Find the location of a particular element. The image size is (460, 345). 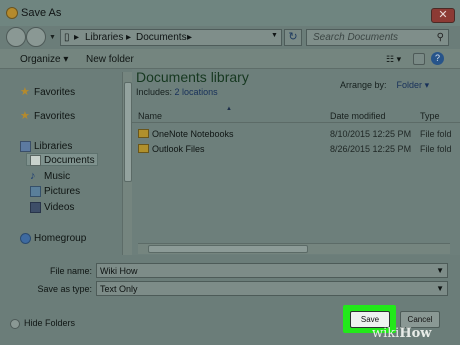

refresh-button: ↻ is located at coordinates (293, 37).